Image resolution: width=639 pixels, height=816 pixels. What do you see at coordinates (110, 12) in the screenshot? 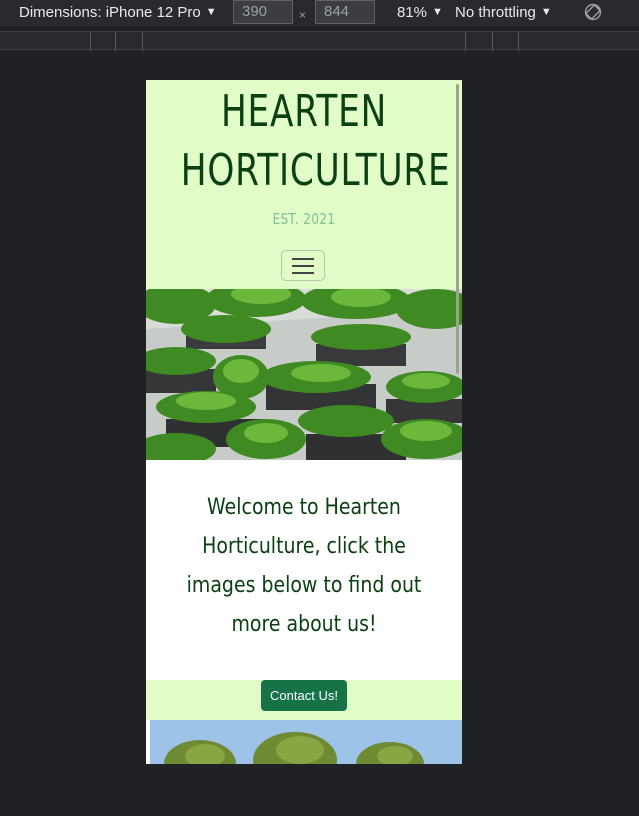
I see `device-label: Dimensions: iPhone 12 Pro` at bounding box center [110, 12].